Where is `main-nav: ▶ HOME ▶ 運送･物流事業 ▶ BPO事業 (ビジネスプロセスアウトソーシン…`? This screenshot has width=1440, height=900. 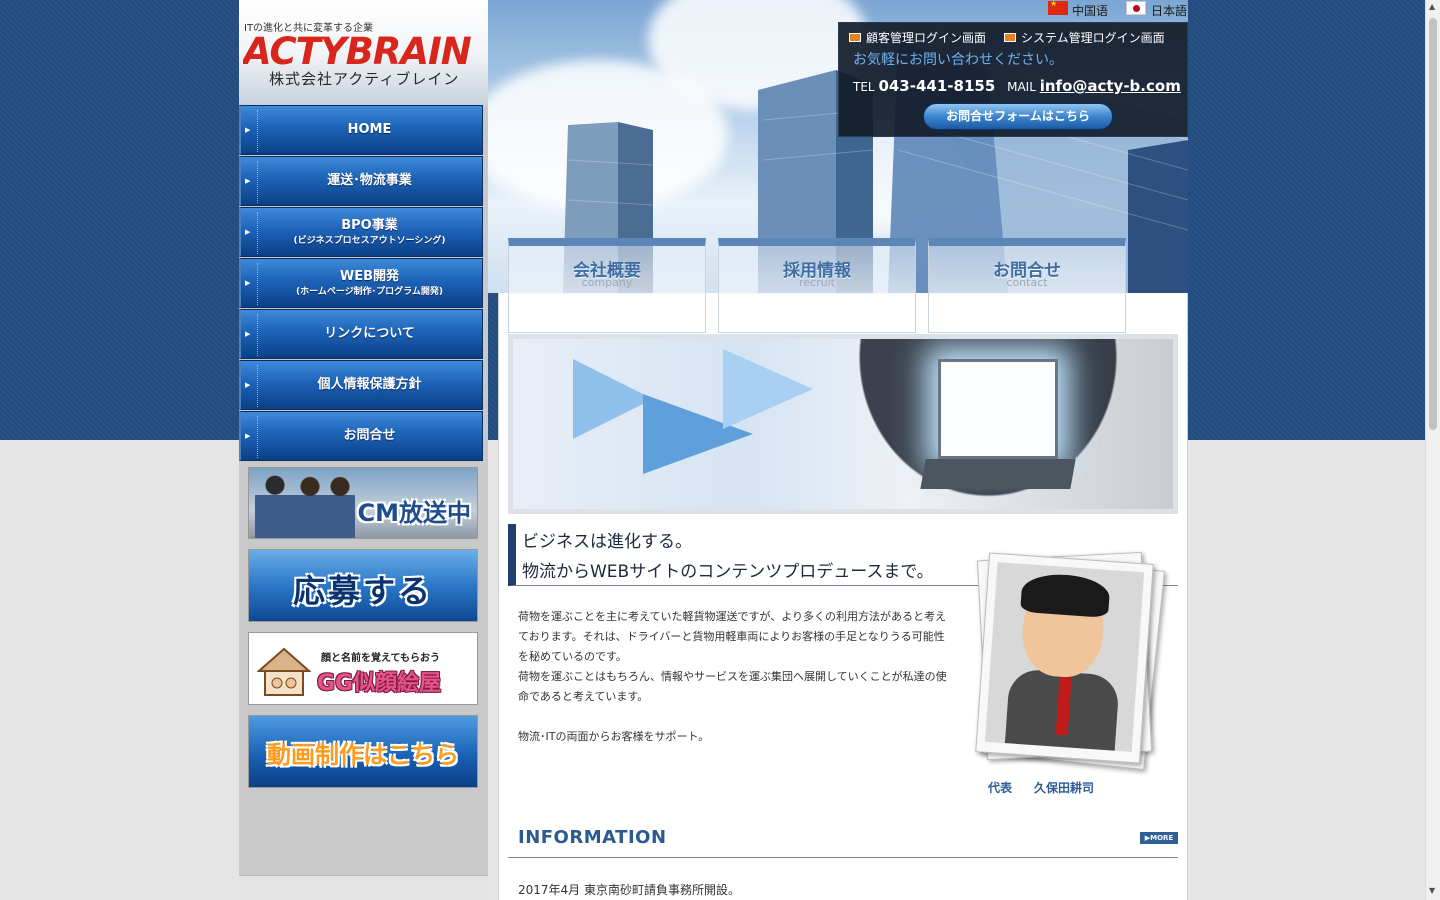 main-nav: ▶ HOME ▶ 運送･物流事業 ▶ BPO事業 (ビジネスプロセスアウトソーシン… is located at coordinates (361, 283).